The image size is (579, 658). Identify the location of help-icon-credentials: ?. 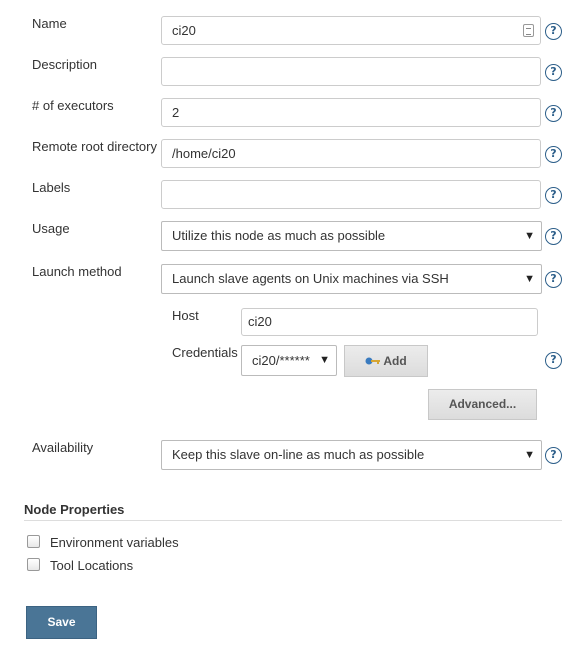
(553, 360).